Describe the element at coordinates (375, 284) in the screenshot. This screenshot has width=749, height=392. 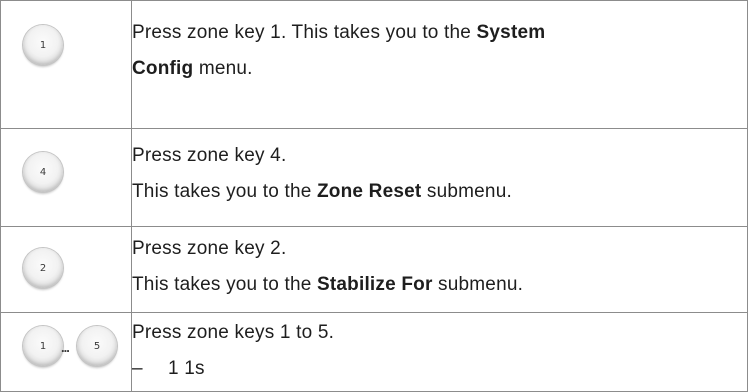
I see `menu-name: Stabilize For` at that location.